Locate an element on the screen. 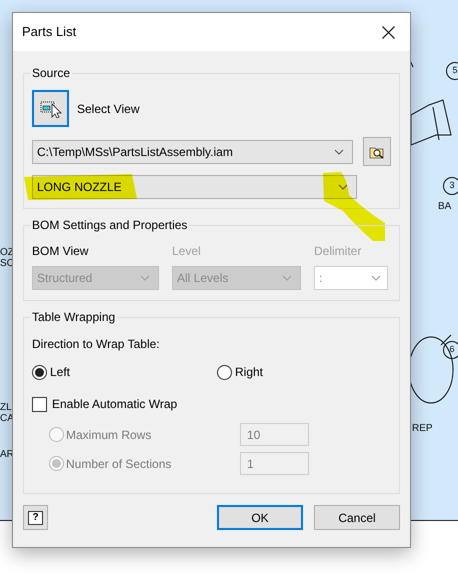  select-view-button is located at coordinates (50, 108).